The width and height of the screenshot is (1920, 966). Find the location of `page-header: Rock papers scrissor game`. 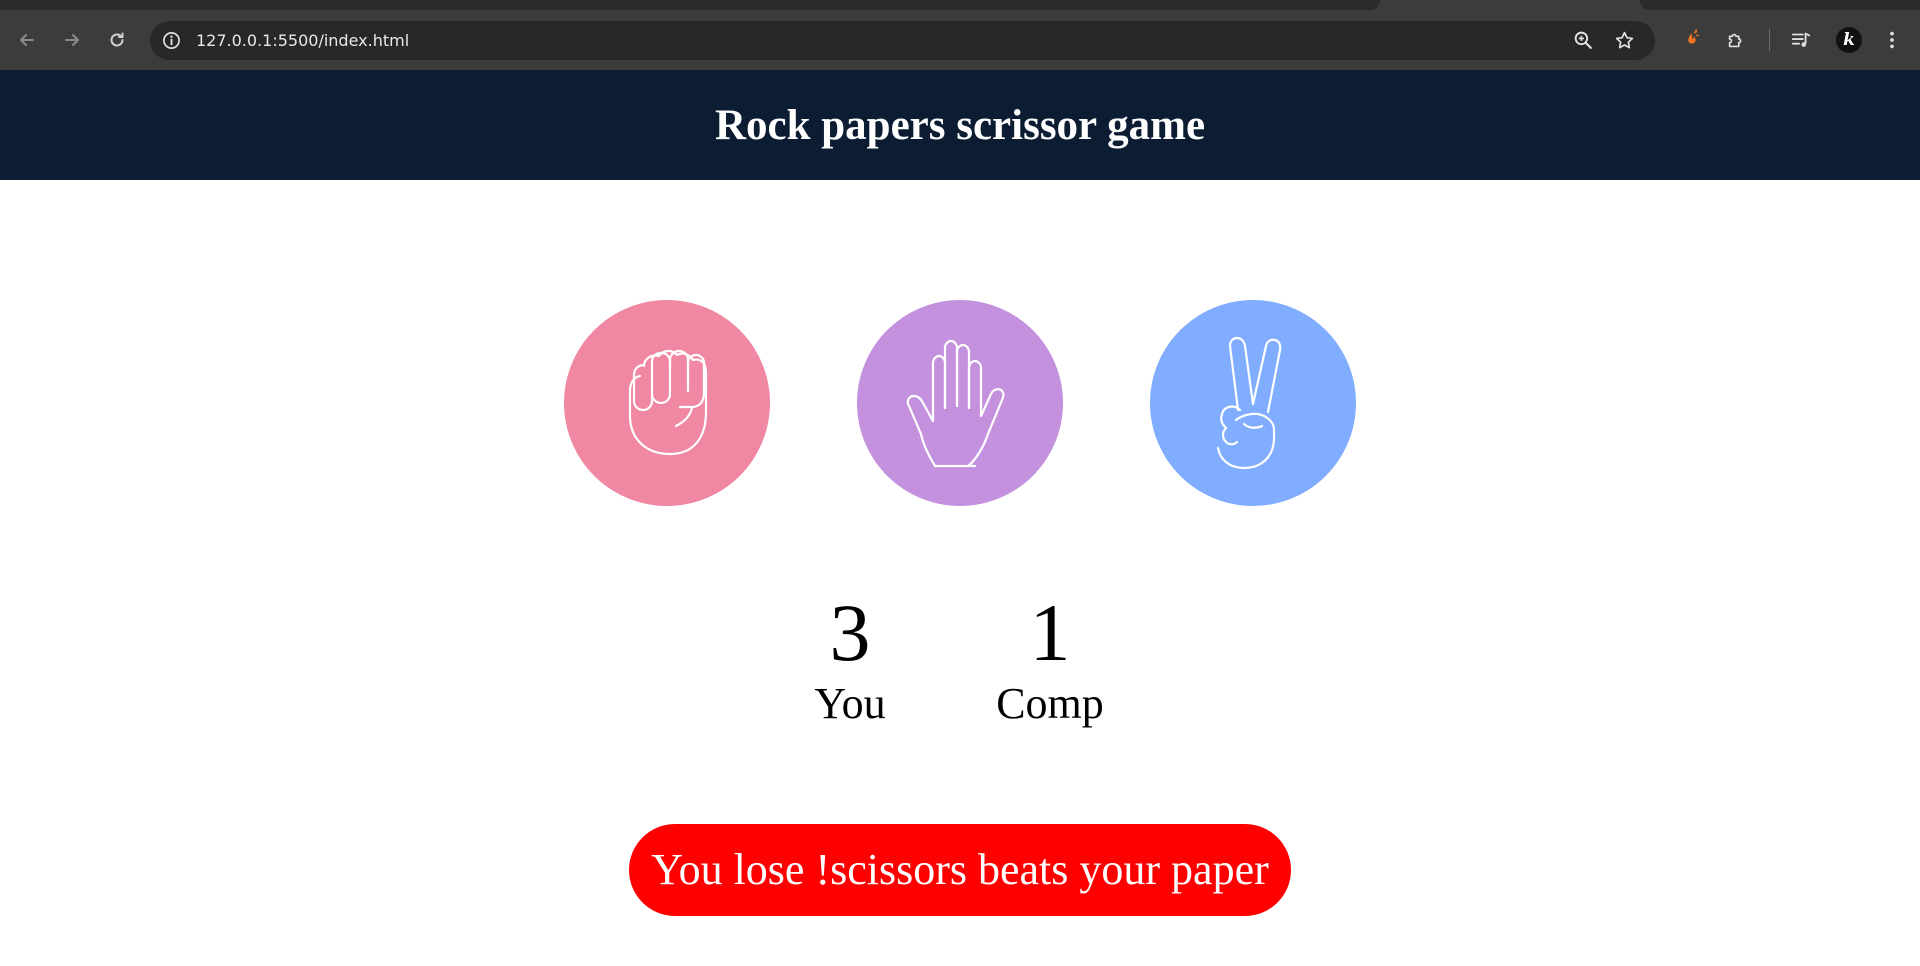

page-header: Rock papers scrissor game is located at coordinates (960, 125).